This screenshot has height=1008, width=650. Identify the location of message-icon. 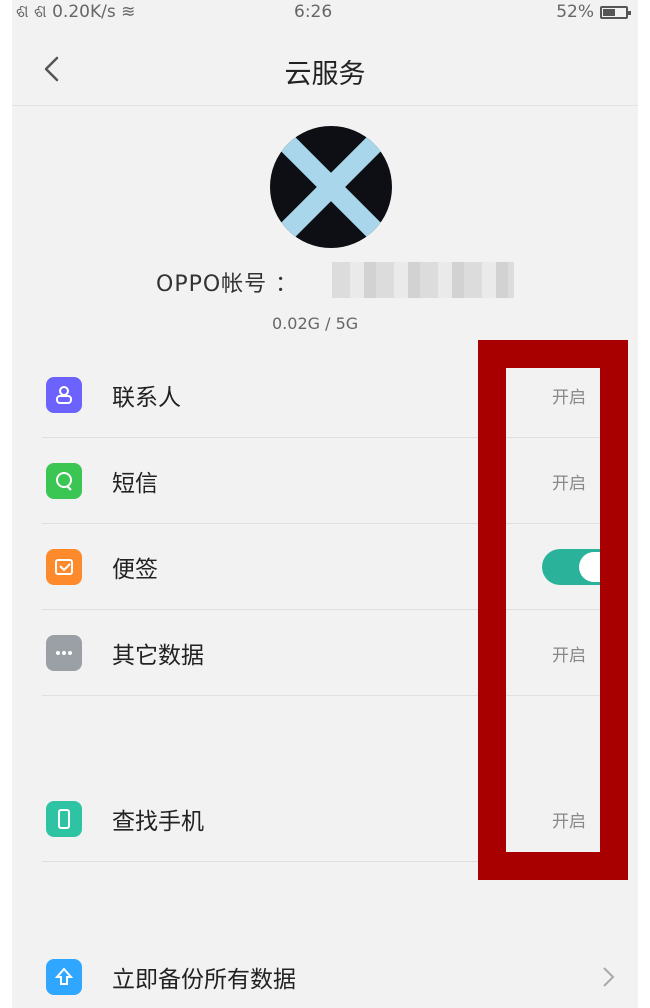
(64, 481).